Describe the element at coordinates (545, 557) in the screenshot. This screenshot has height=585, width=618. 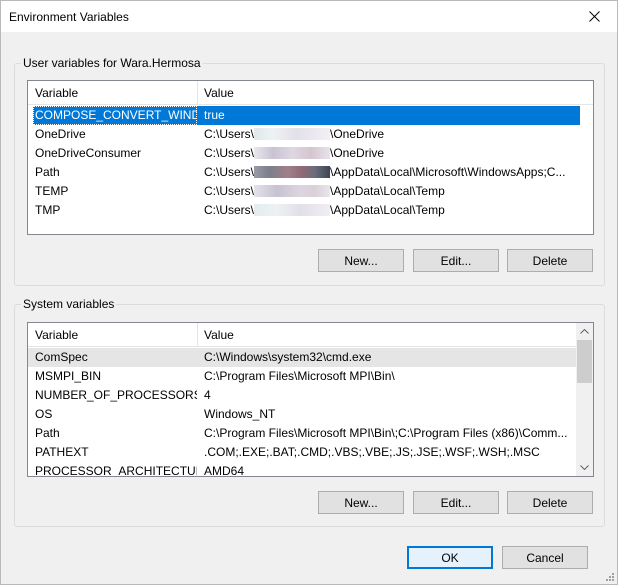
I see `cancel-button: Cancel` at that location.